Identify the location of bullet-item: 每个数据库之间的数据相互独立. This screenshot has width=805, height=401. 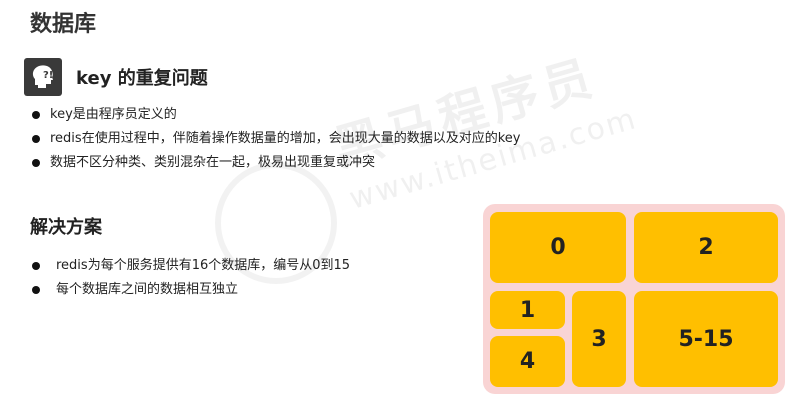
(191, 290).